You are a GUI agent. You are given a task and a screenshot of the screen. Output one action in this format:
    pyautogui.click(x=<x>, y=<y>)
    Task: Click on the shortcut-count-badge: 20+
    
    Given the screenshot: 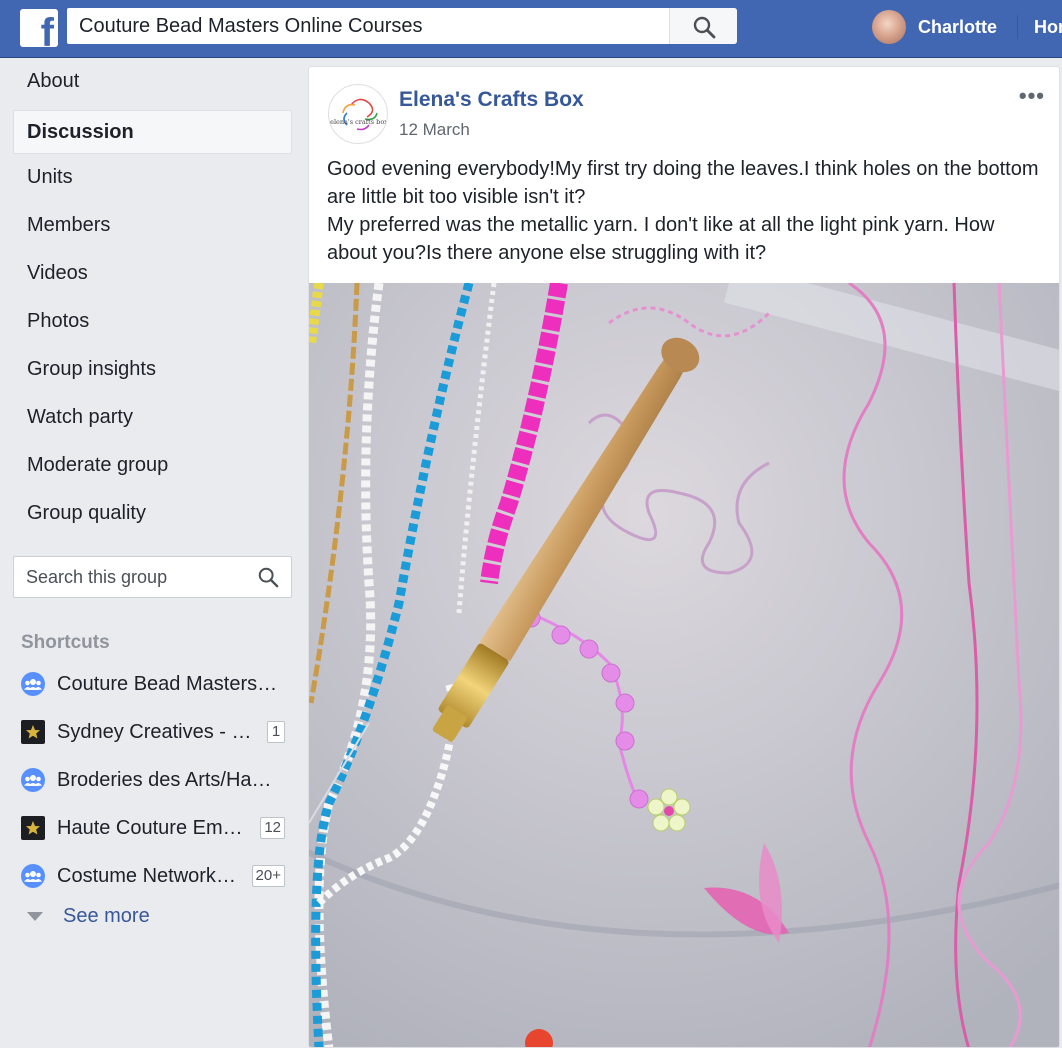 What is the action you would take?
    pyautogui.click(x=268, y=876)
    